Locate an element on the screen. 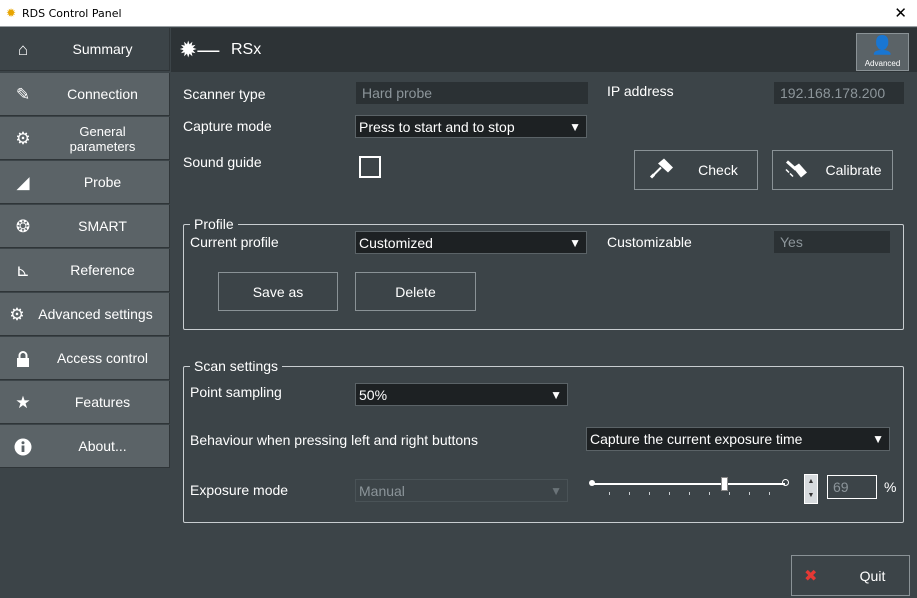  sidebar-item-summary: ⌂ Summary is located at coordinates (85, 49).